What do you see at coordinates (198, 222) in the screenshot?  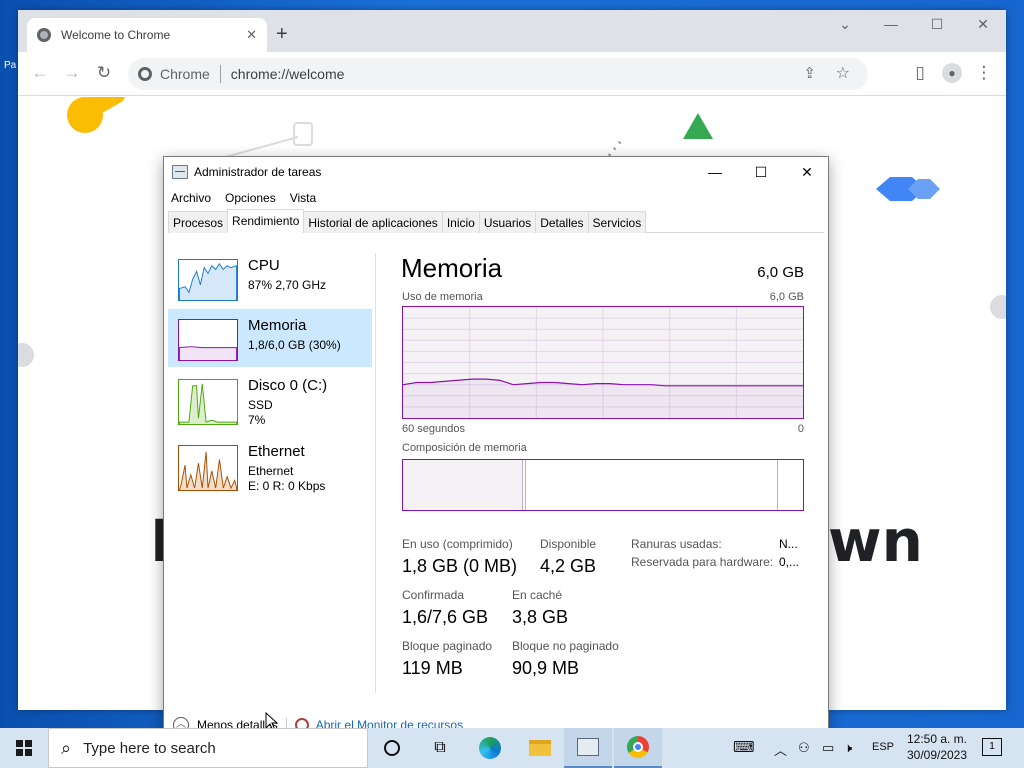 I see `tab-procesos: Procesos` at bounding box center [198, 222].